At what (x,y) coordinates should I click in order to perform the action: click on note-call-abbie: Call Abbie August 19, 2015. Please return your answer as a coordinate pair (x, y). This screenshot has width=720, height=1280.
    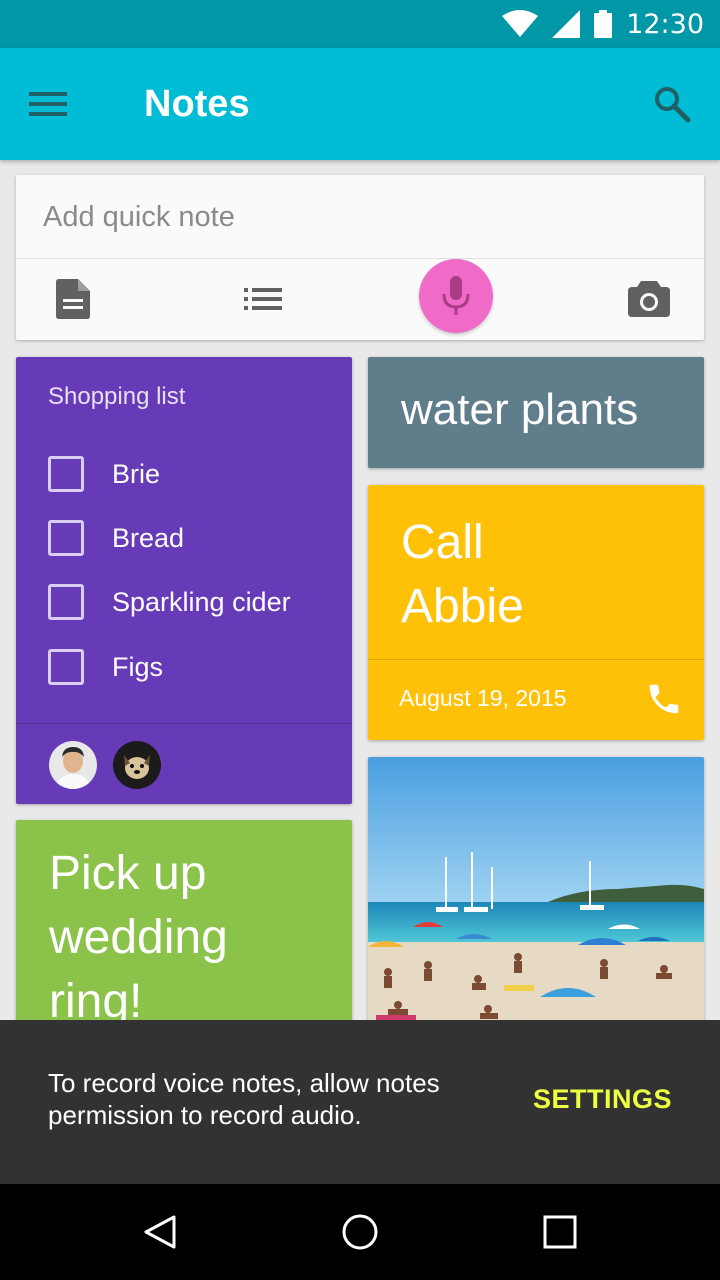
    Looking at the image, I should click on (536, 612).